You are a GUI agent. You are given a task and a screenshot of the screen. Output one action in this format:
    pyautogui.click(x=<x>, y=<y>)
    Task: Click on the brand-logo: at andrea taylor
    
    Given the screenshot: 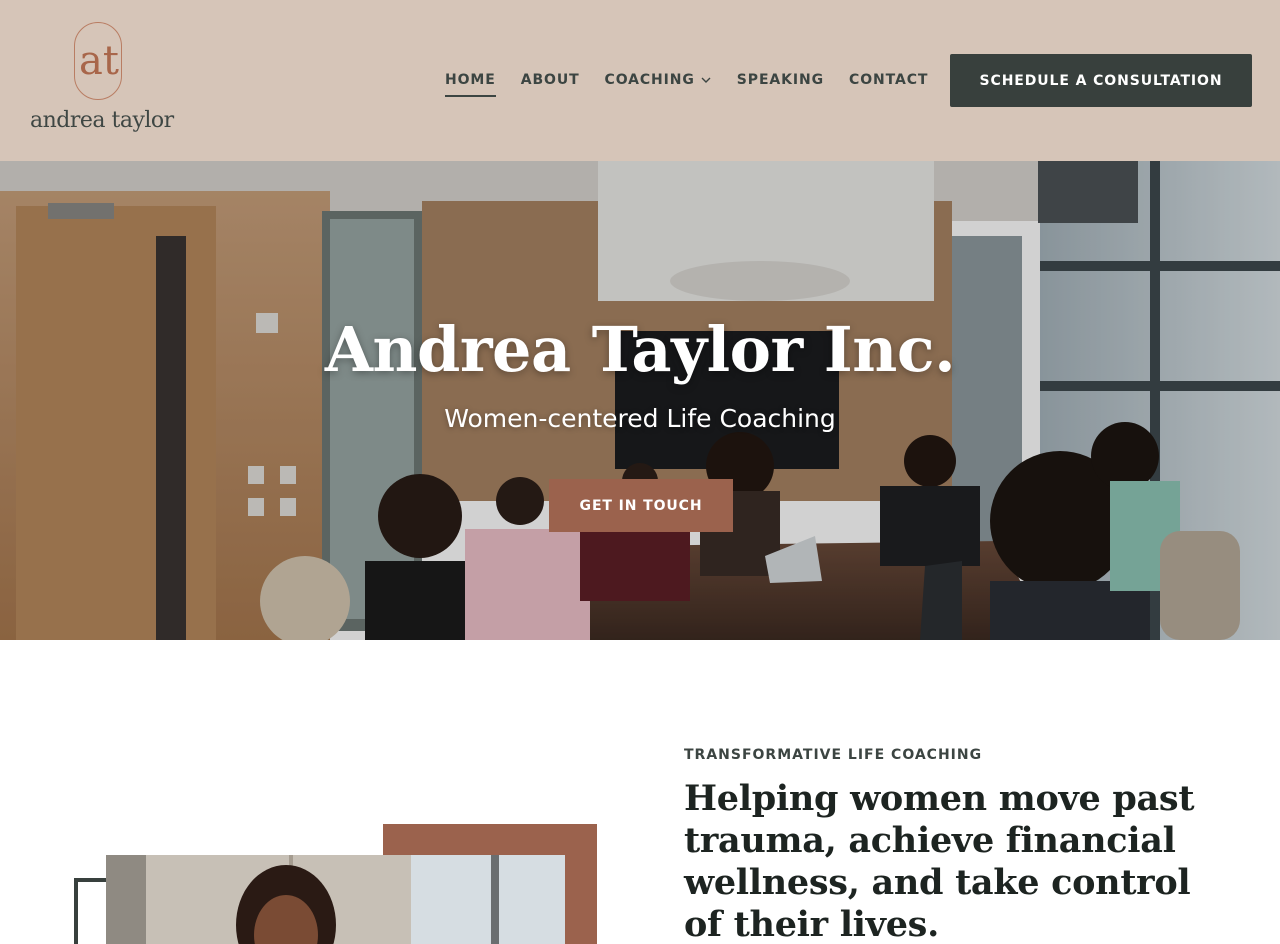 What is the action you would take?
    pyautogui.click(x=101, y=81)
    